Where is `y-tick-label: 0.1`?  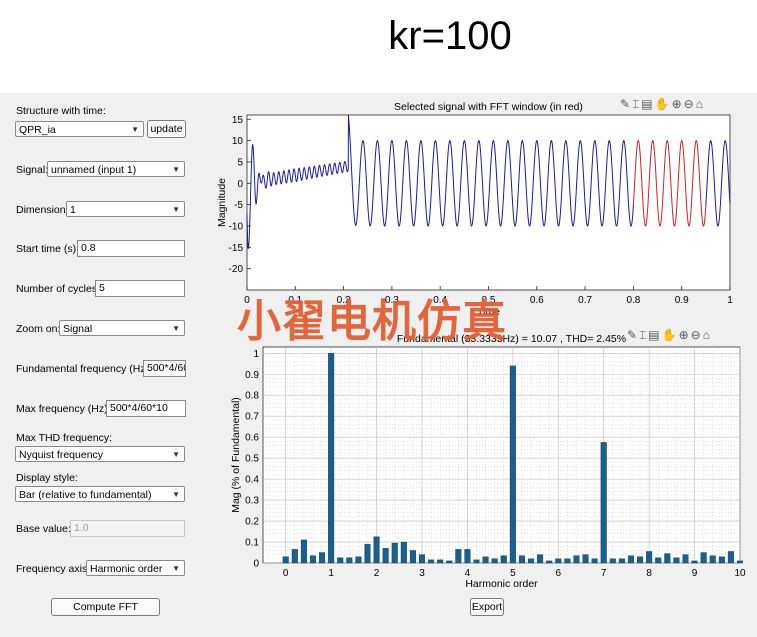
y-tick-label: 0.1 is located at coordinates (252, 543).